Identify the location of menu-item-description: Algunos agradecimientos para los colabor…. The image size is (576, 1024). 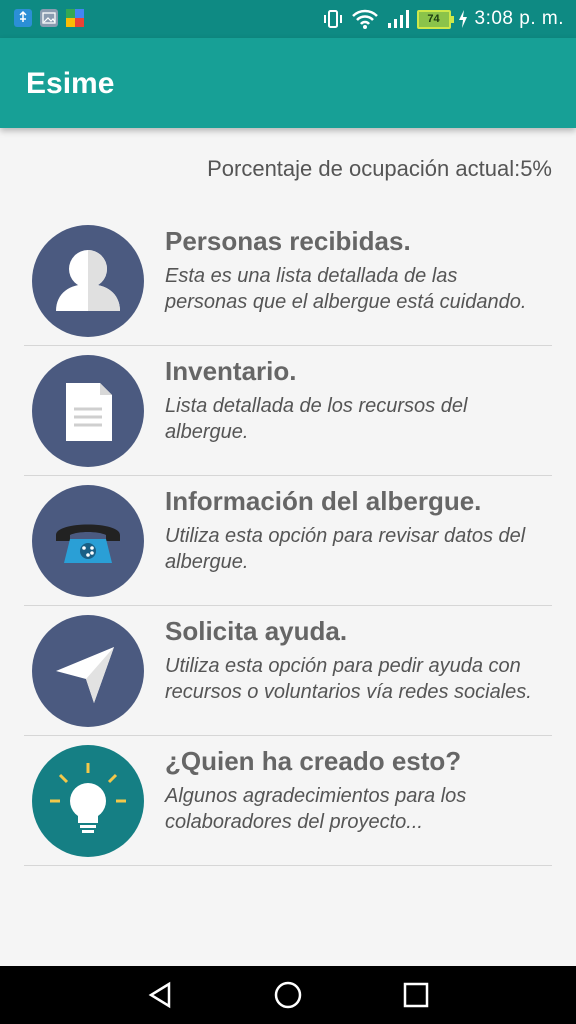
(316, 809).